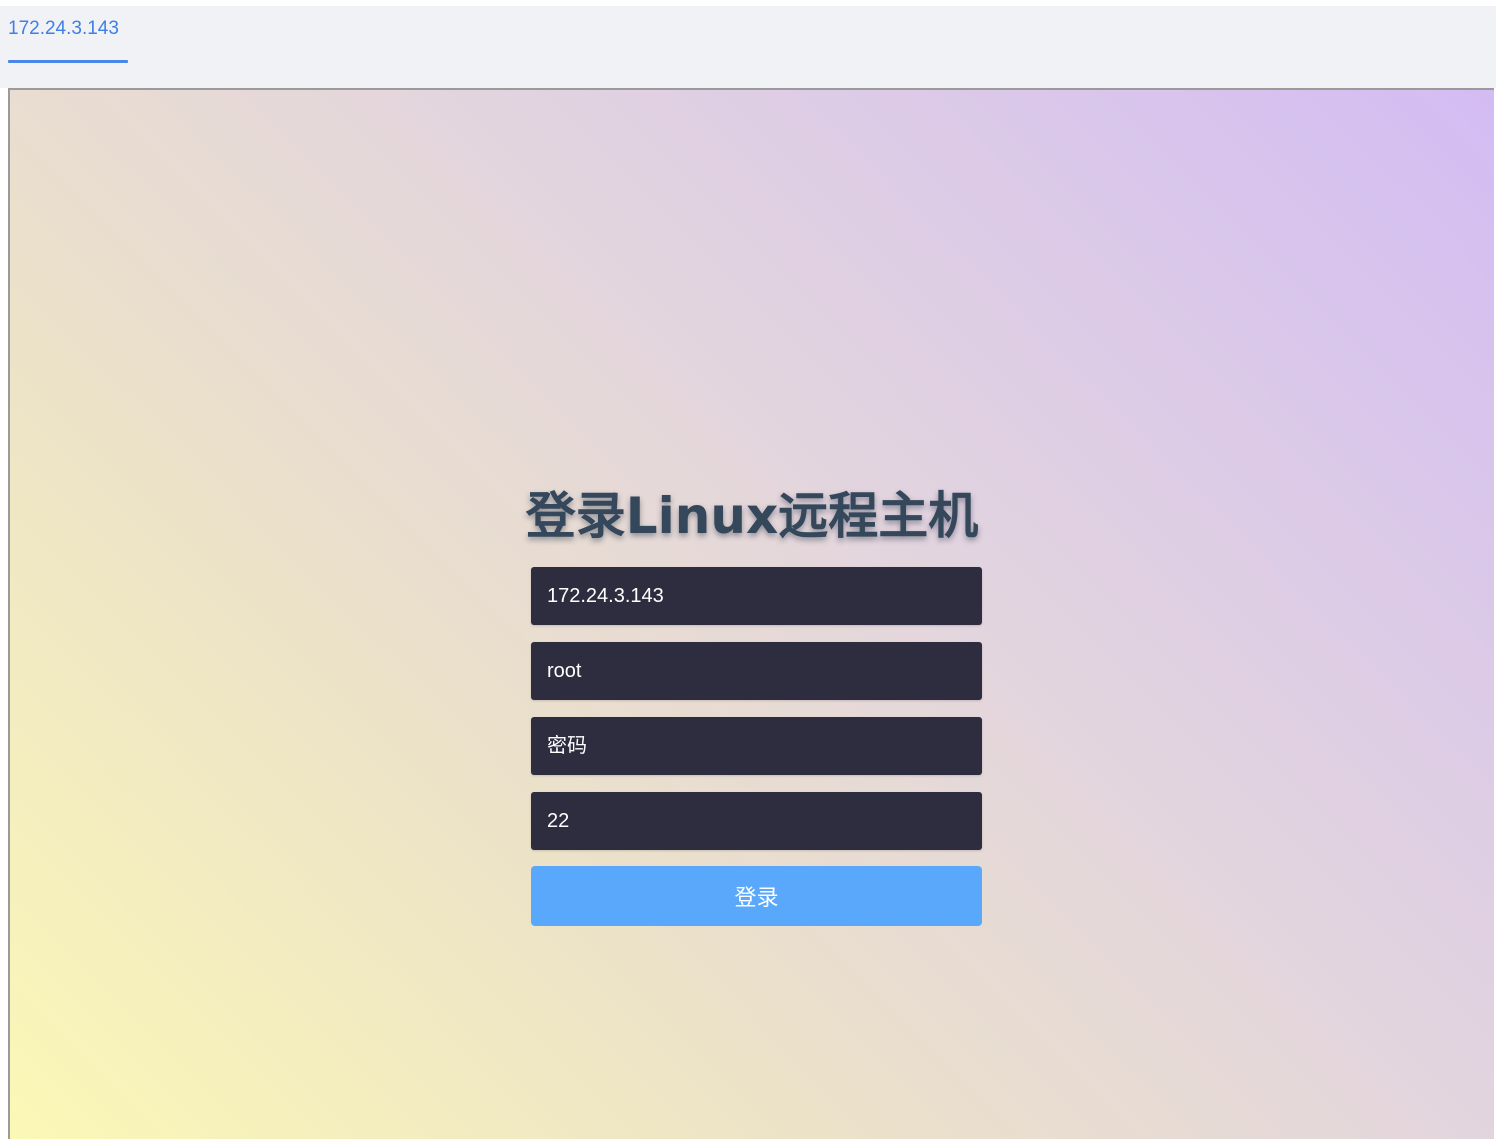 This screenshot has height=1139, width=1496. I want to click on host-input, so click(756, 596).